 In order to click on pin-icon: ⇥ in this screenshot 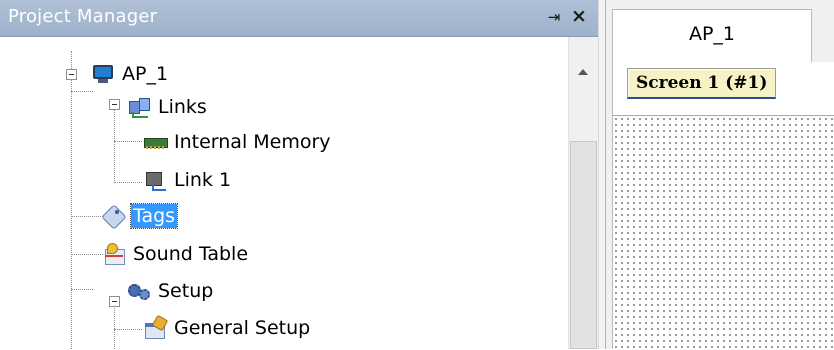, I will do `click(554, 17)`.